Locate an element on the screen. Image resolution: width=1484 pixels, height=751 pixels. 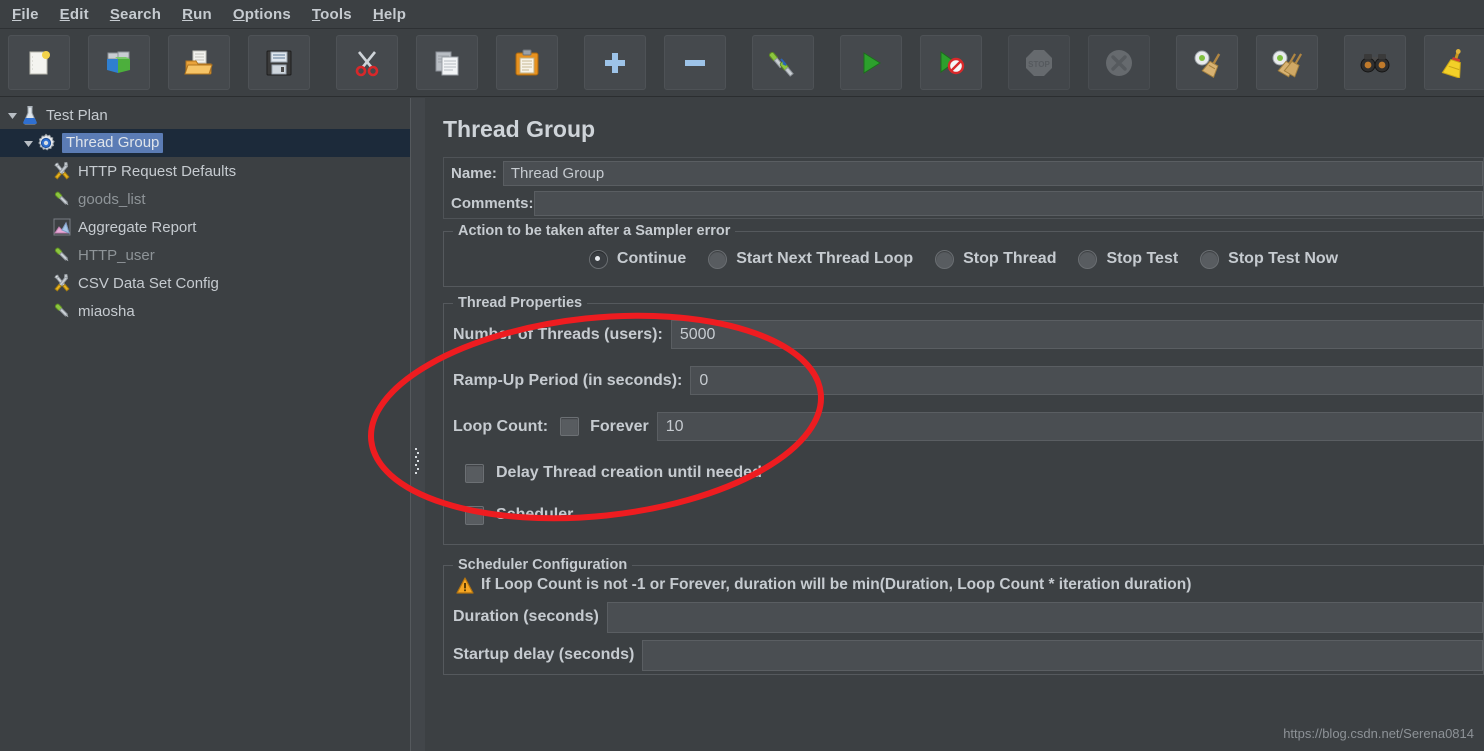
name-row: Name: Thread Group is located at coordinates (963, 173).